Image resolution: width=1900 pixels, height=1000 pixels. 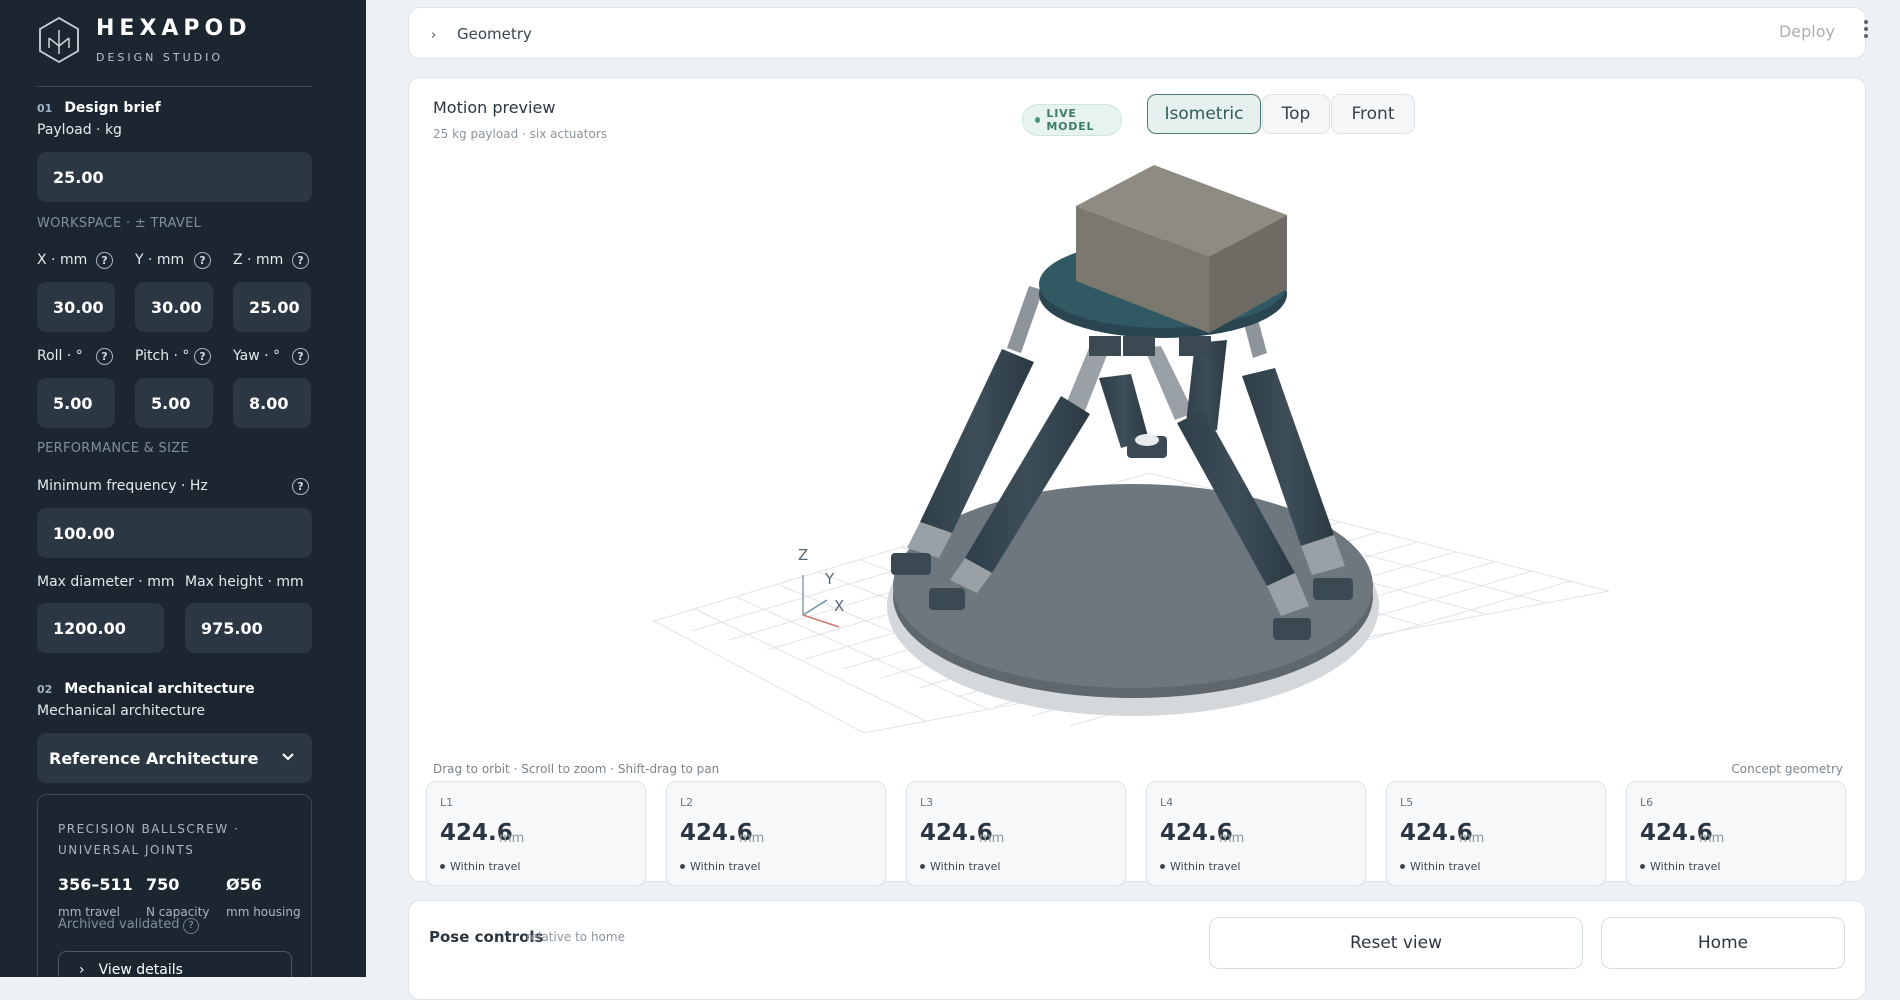 I want to click on frequency-help-icon: ?, so click(x=300, y=486).